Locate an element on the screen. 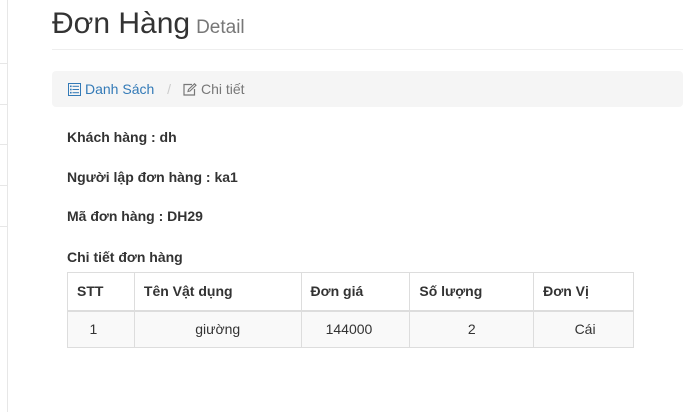 The height and width of the screenshot is (412, 683). breadcrumb-list-link: Danh Sách is located at coordinates (113, 89).